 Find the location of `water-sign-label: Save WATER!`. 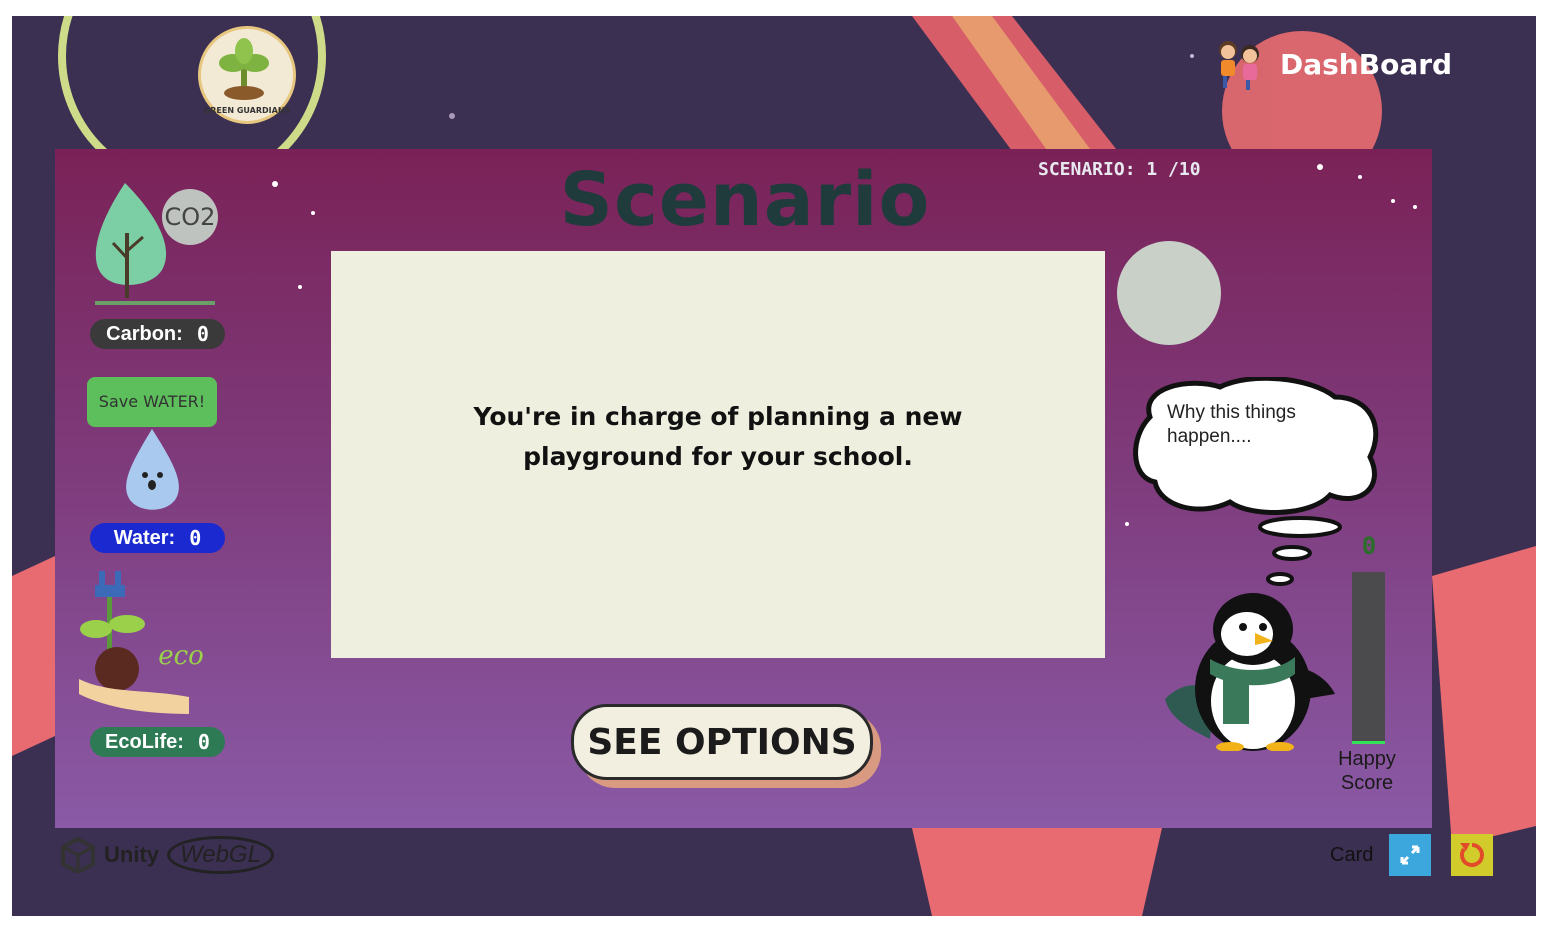

water-sign-label: Save WATER! is located at coordinates (152, 401).